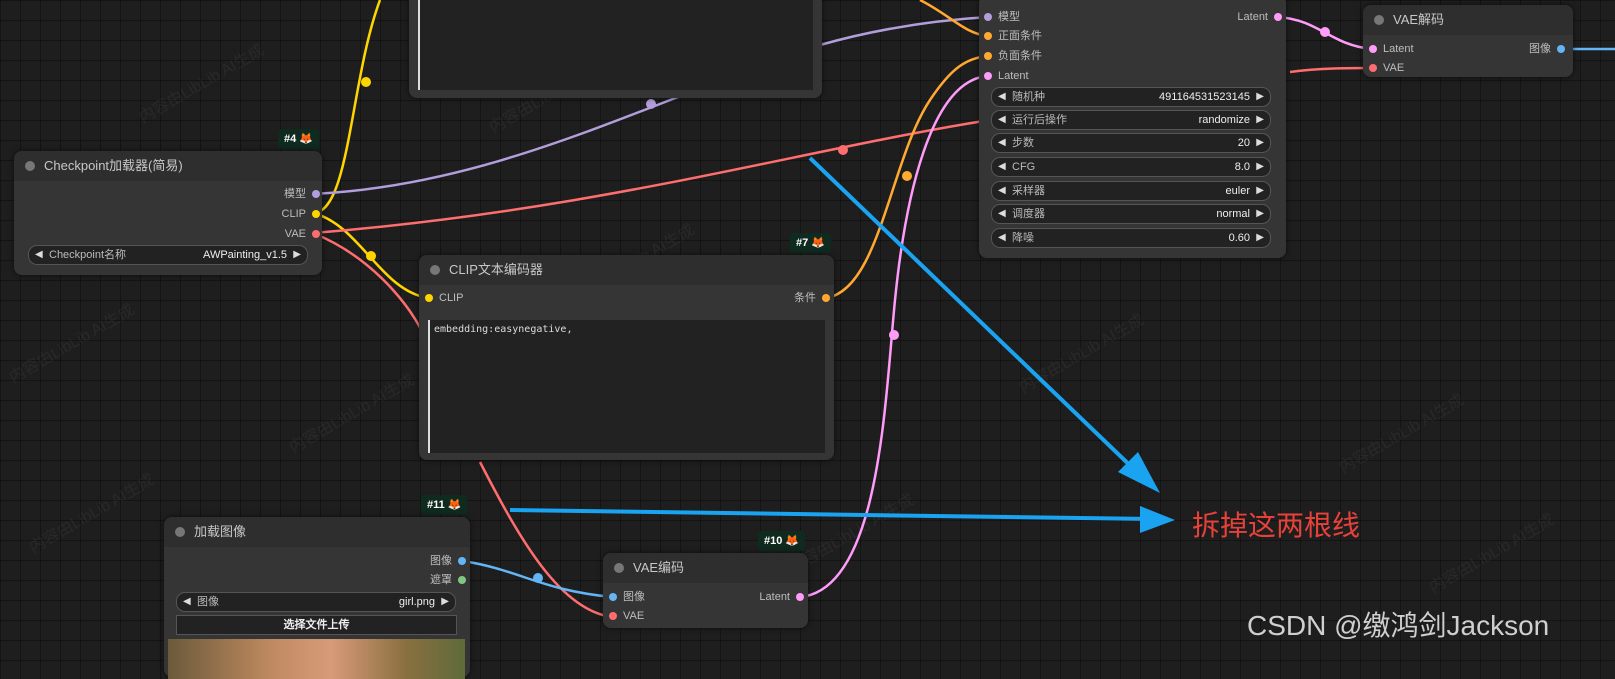 The image size is (1615, 679). Describe the element at coordinates (1131, 238) in the screenshot. I see `denoise-widget: ◀ 降噪 0.60 ▶` at that location.